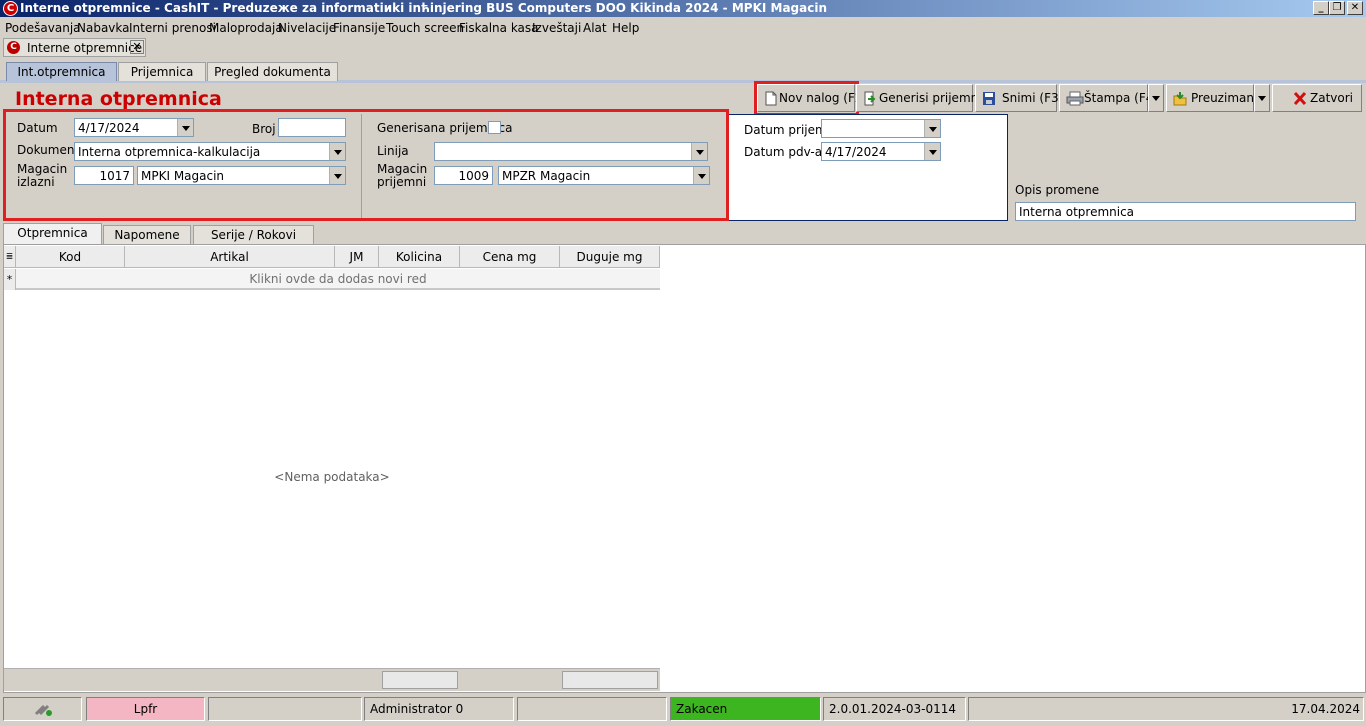  I want to click on datum-pdv-value: 4/17/2024, so click(856, 152).